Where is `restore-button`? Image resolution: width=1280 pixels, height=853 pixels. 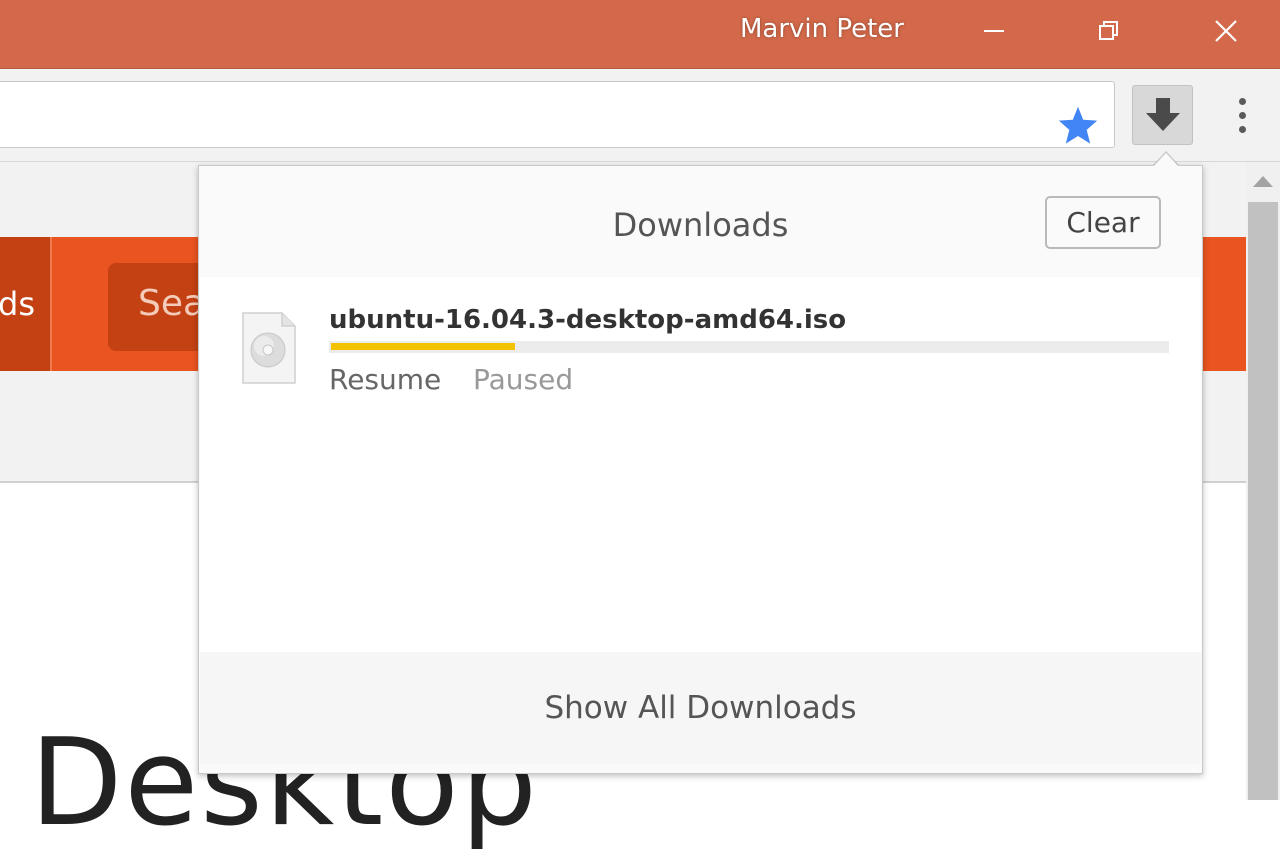
restore-button is located at coordinates (1109, 31).